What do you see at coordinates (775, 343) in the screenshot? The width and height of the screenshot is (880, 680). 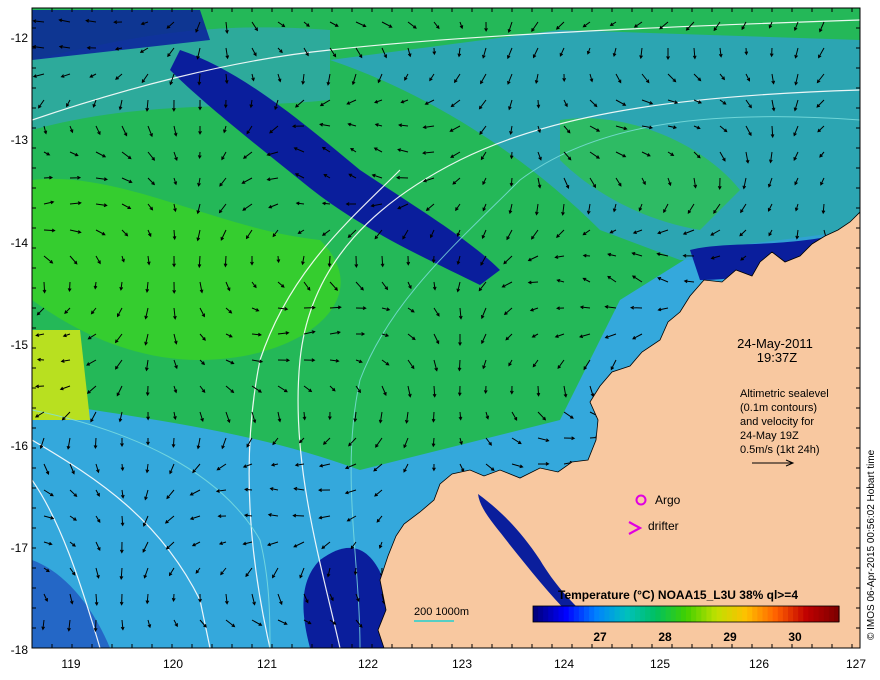 I see `map-date: 24-May-2011` at bounding box center [775, 343].